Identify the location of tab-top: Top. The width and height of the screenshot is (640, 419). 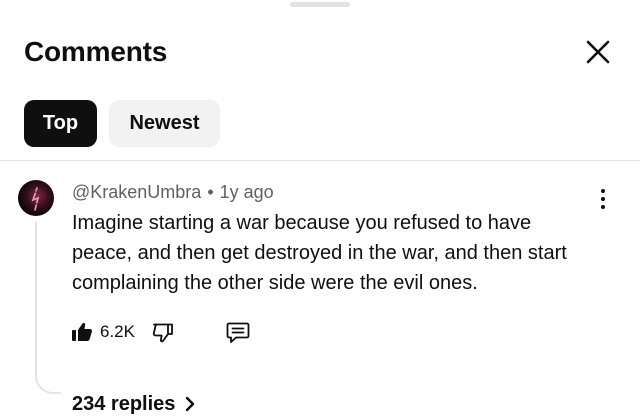
(60, 123).